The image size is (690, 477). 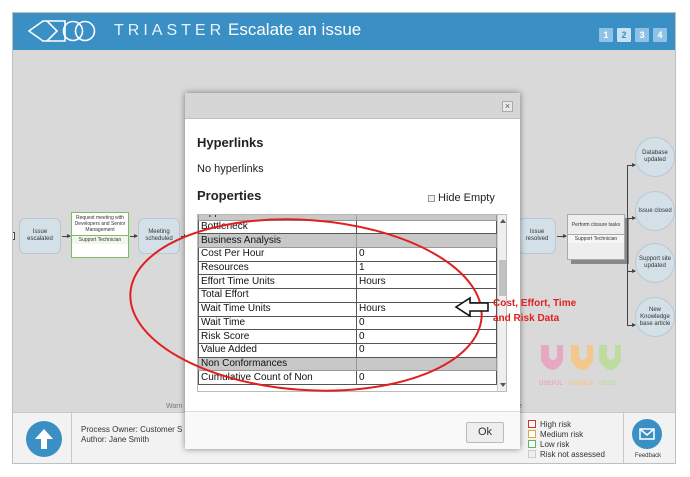 What do you see at coordinates (562, 434) in the screenshot?
I see `legend-label: Medium risk` at bounding box center [562, 434].